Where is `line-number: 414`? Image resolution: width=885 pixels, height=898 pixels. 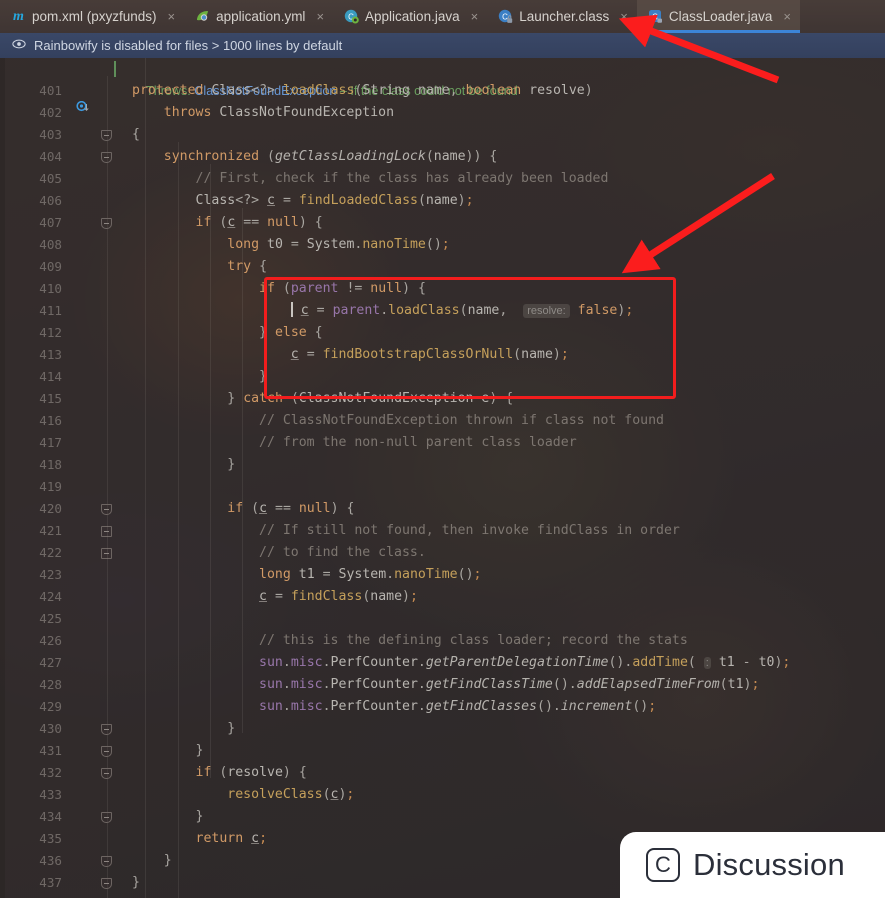 line-number: 414 is located at coordinates (50, 376).